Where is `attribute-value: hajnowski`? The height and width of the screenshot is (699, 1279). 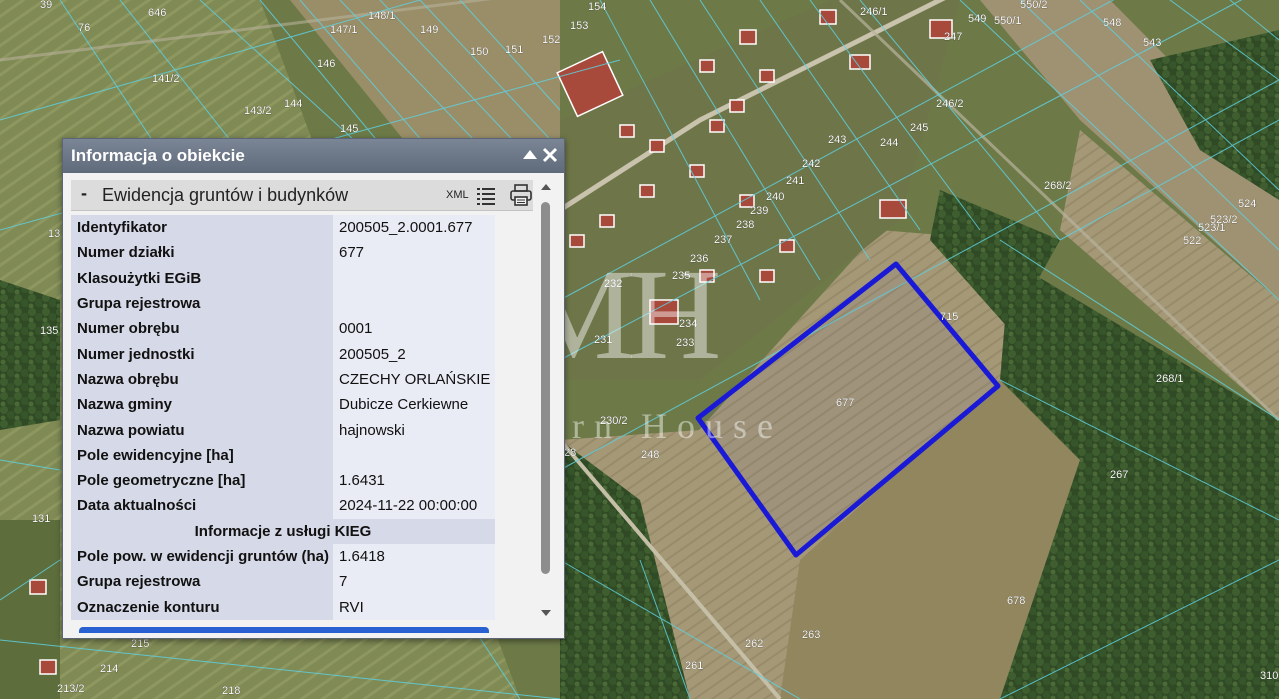 attribute-value: hajnowski is located at coordinates (414, 430).